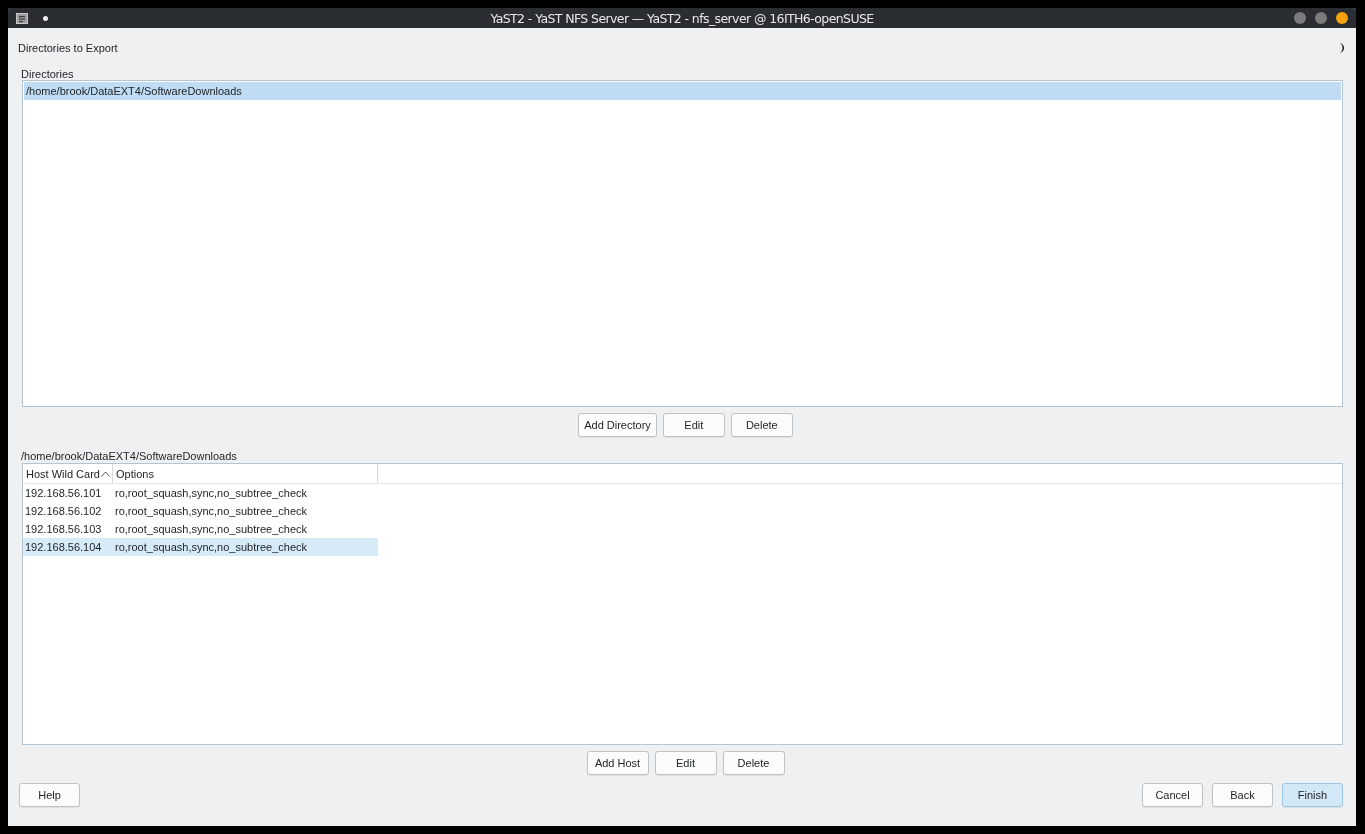 The image size is (1365, 834). Describe the element at coordinates (682, 91) in the screenshot. I see `directory-item: /home/brook/DataEXT4/SoftwareDownloads` at that location.